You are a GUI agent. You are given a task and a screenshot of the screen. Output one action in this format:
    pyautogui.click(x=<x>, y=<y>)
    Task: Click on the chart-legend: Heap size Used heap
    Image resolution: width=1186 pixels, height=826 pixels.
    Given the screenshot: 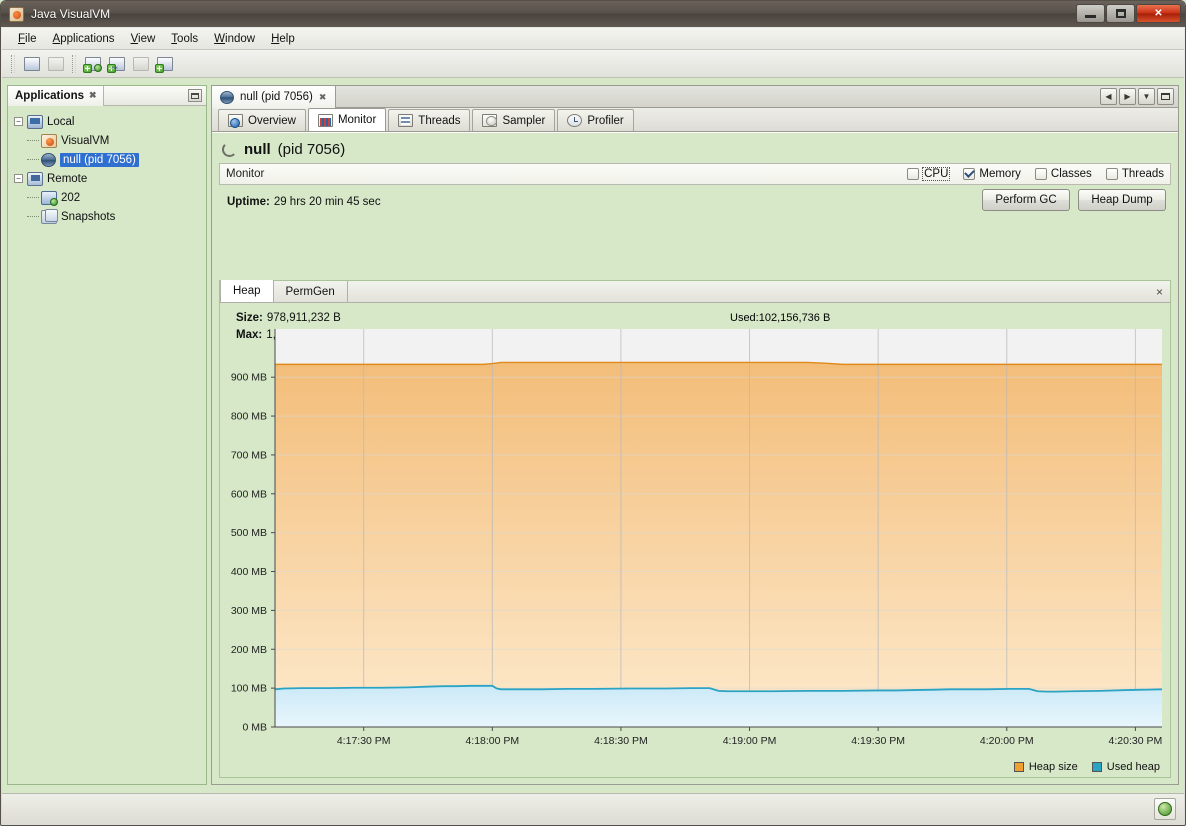 What is the action you would take?
    pyautogui.click(x=1086, y=767)
    